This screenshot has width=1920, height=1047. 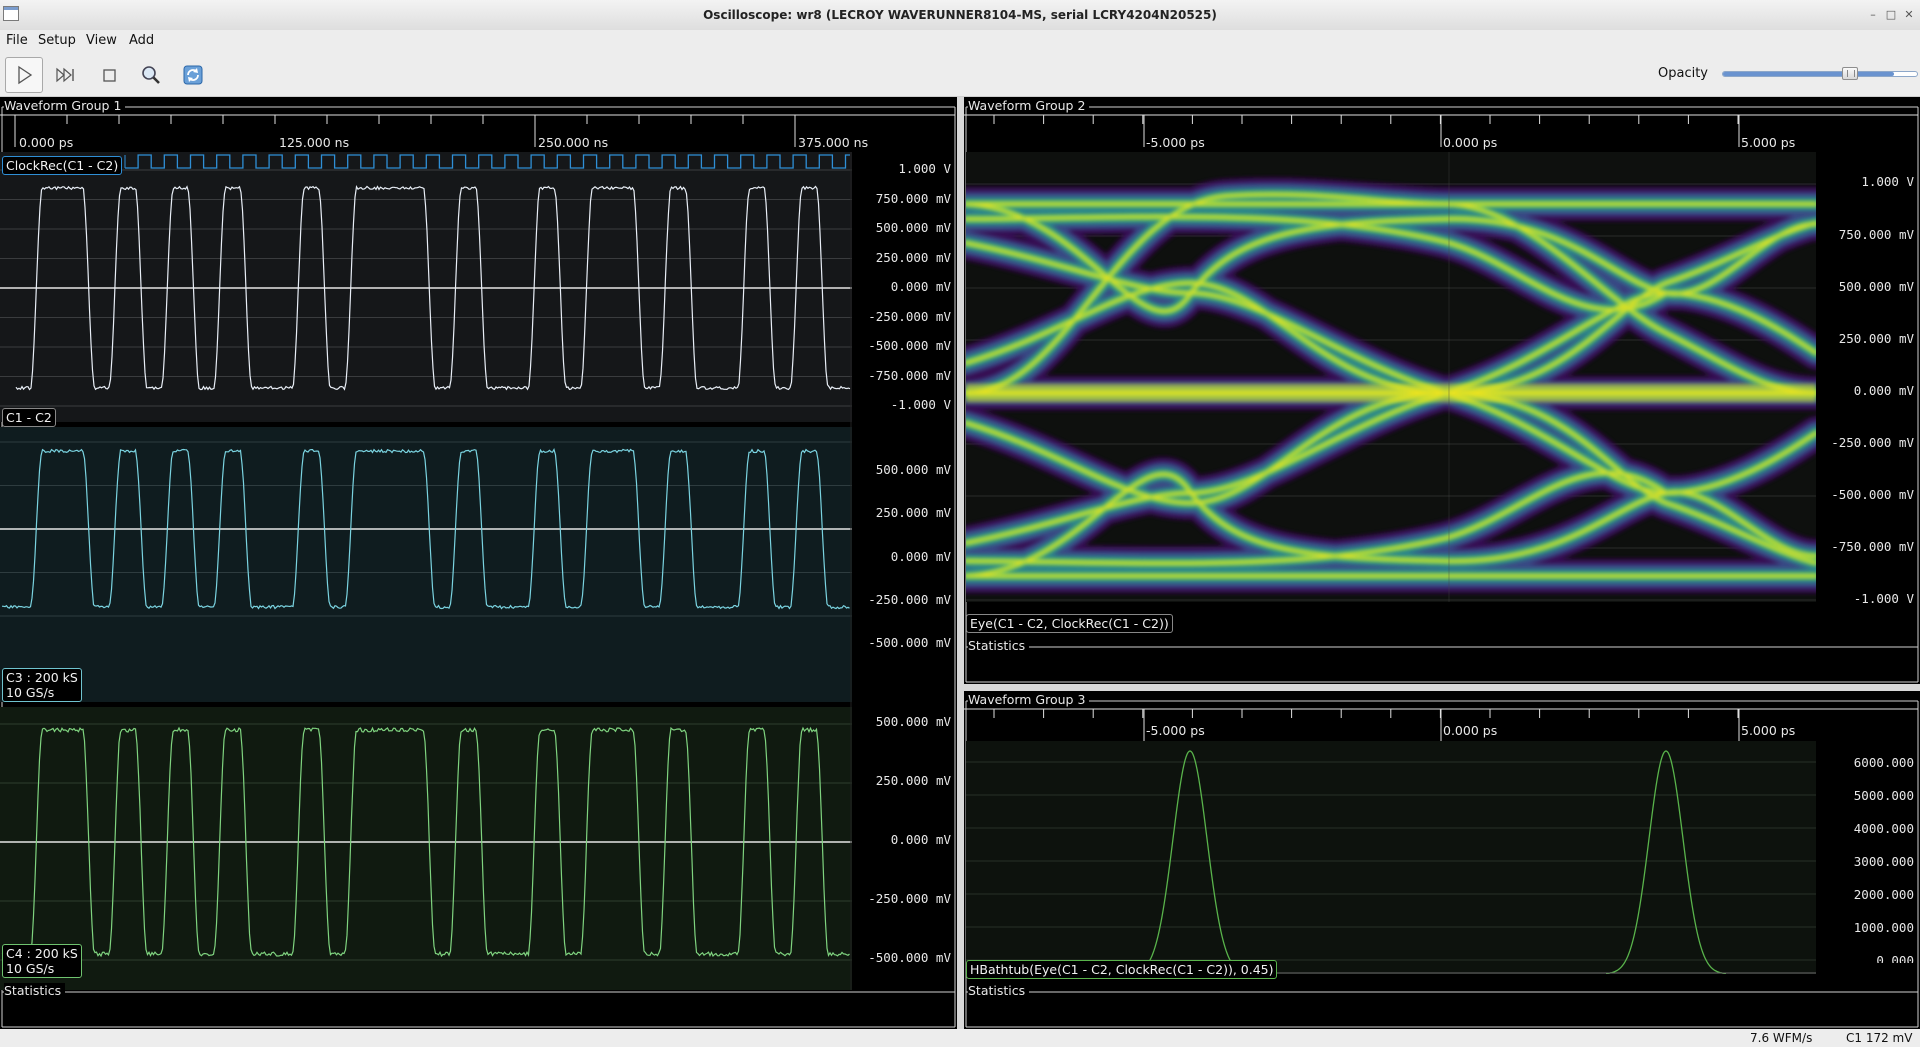 I want to click on zoom-button, so click(x=151, y=75).